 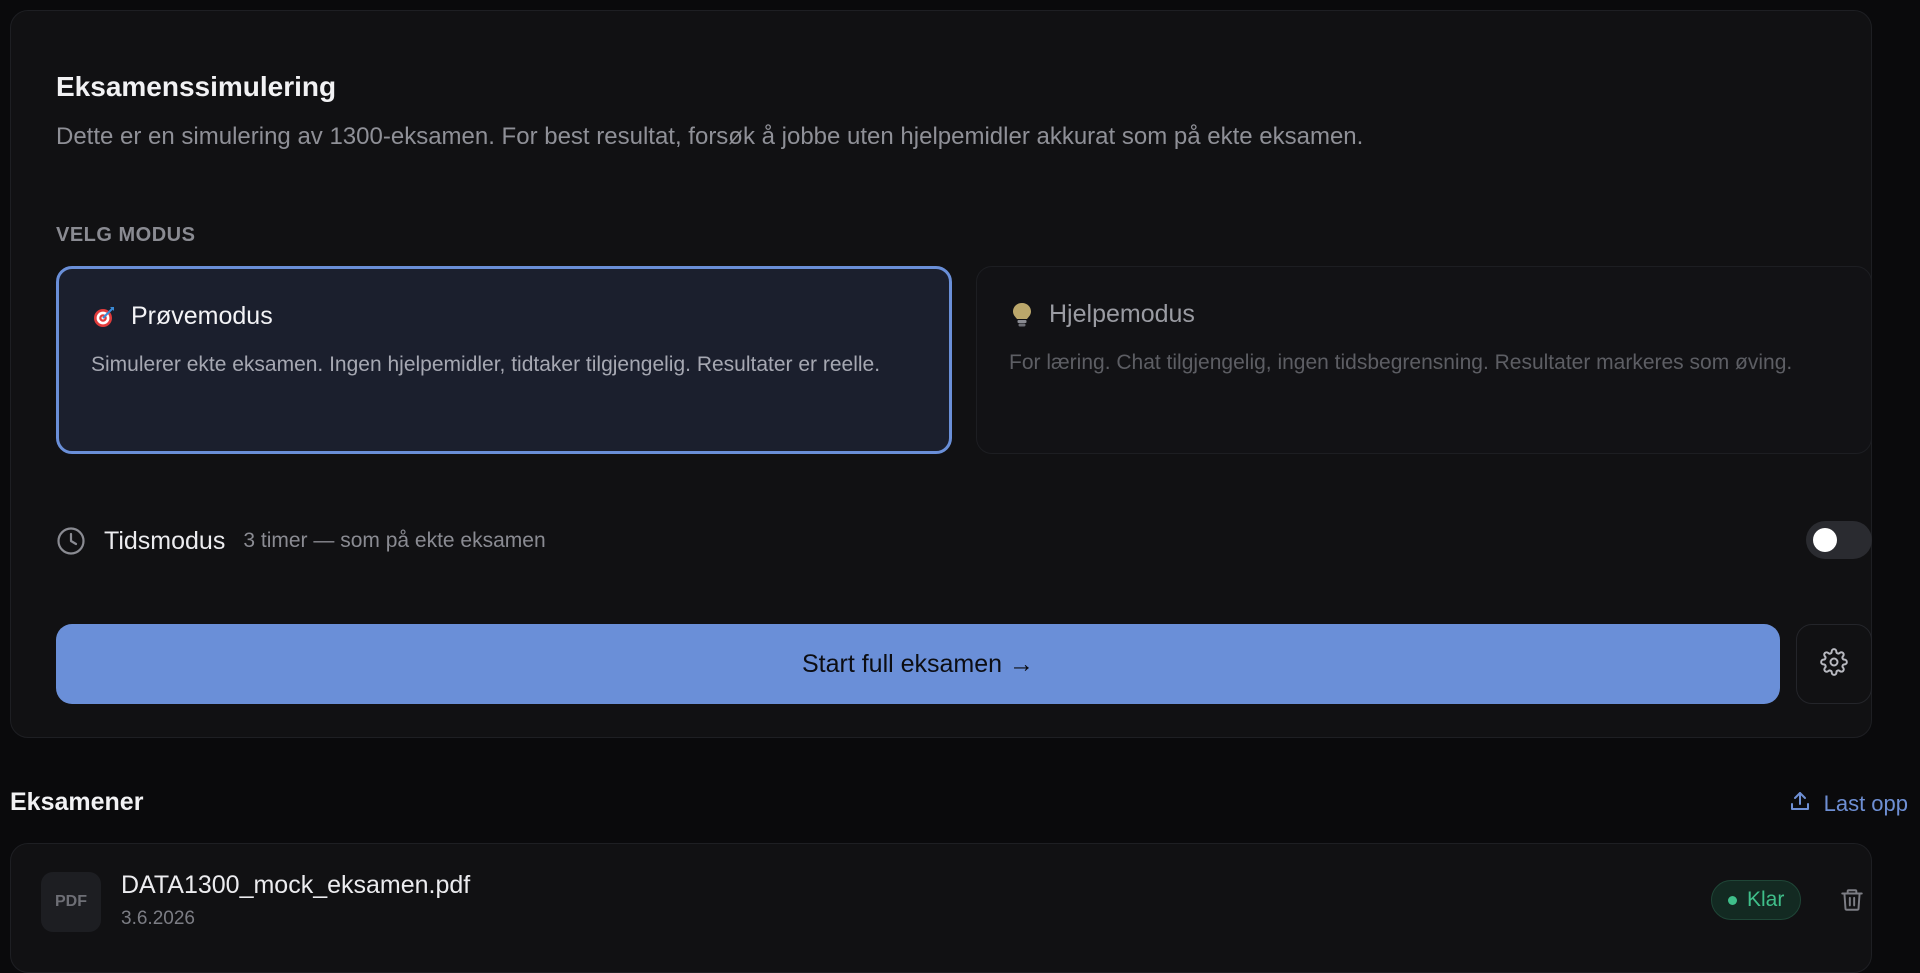 What do you see at coordinates (1122, 314) in the screenshot?
I see `mode-title: Hjelpemodus` at bounding box center [1122, 314].